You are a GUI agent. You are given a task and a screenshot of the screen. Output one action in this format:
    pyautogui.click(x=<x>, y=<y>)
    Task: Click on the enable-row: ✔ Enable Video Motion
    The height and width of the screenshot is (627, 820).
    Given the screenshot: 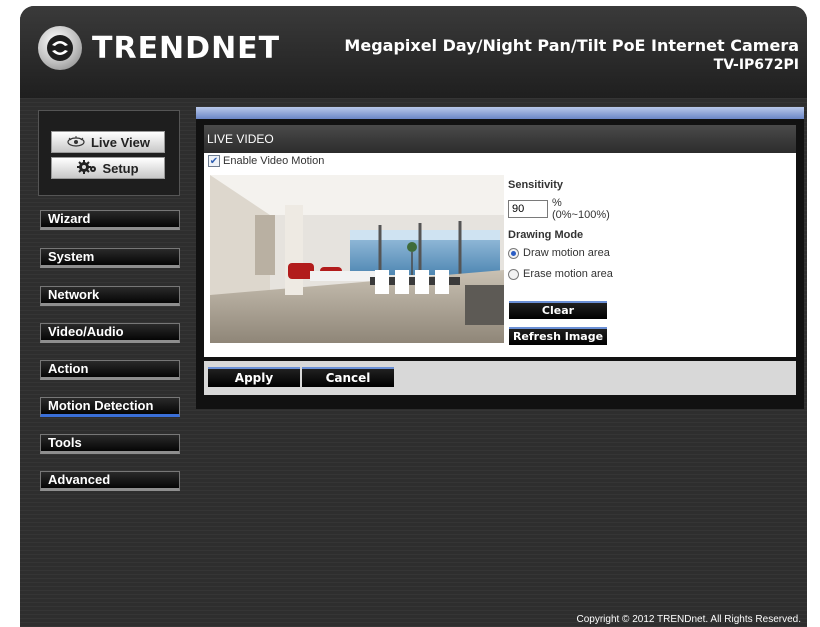 What is the action you would take?
    pyautogui.click(x=266, y=161)
    